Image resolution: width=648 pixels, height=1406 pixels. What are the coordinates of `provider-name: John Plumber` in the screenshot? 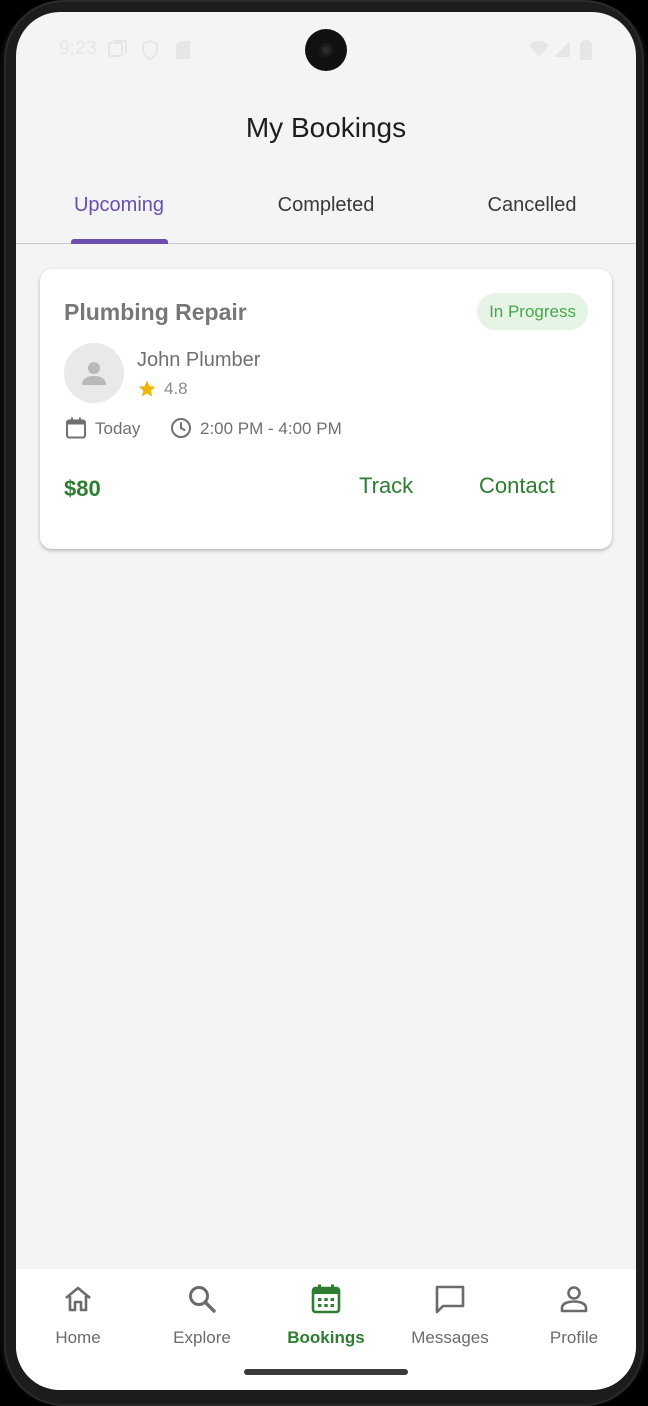 It's located at (199, 360).